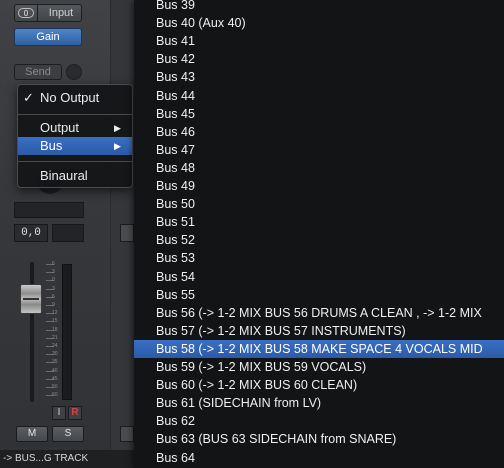 The height and width of the screenshot is (468, 504). What do you see at coordinates (319, 403) in the screenshot?
I see `bus-menu-item: Bus 61 (SIDECHAIN from LV)` at bounding box center [319, 403].